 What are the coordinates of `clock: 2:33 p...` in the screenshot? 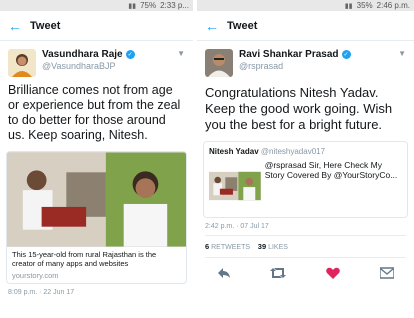 It's located at (174, 5).